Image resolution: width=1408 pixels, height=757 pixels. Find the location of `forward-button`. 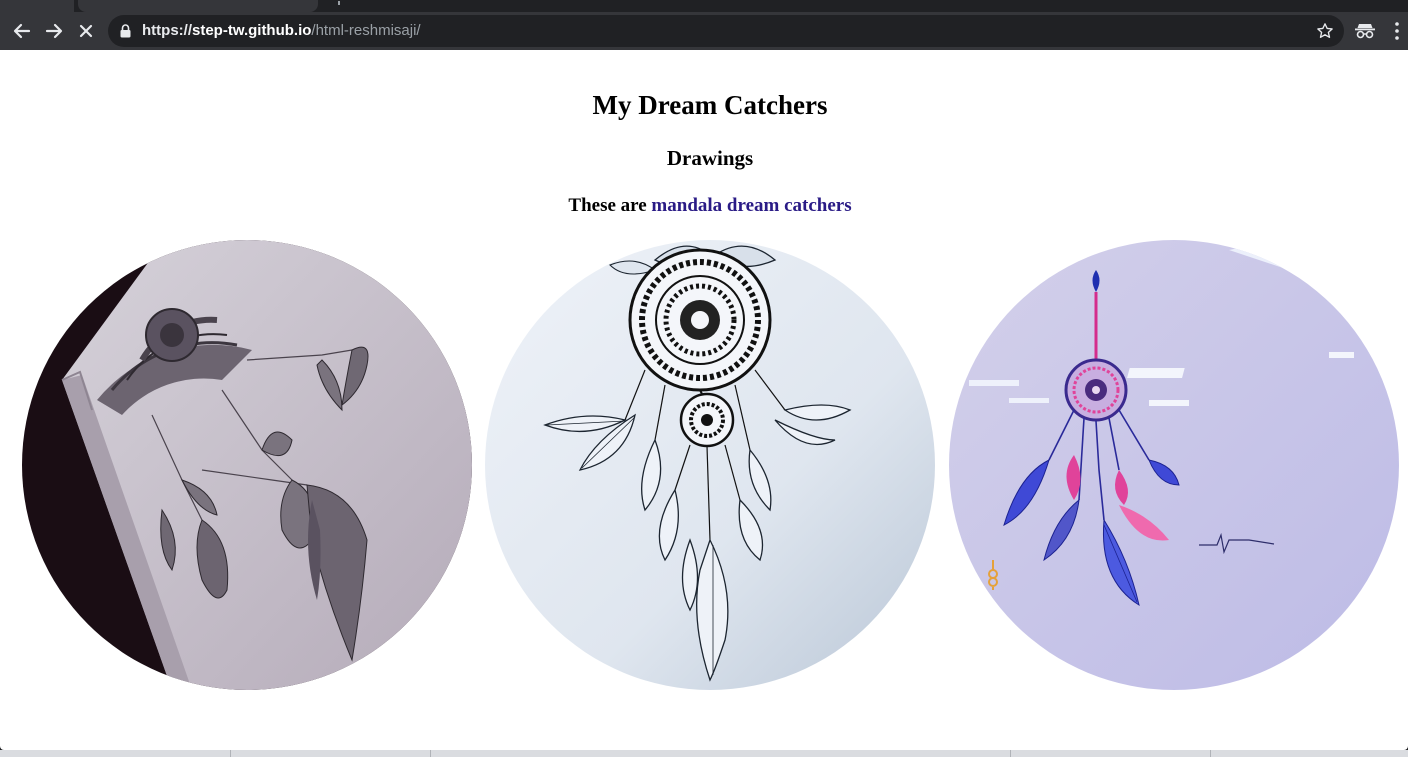

forward-button is located at coordinates (54, 31).